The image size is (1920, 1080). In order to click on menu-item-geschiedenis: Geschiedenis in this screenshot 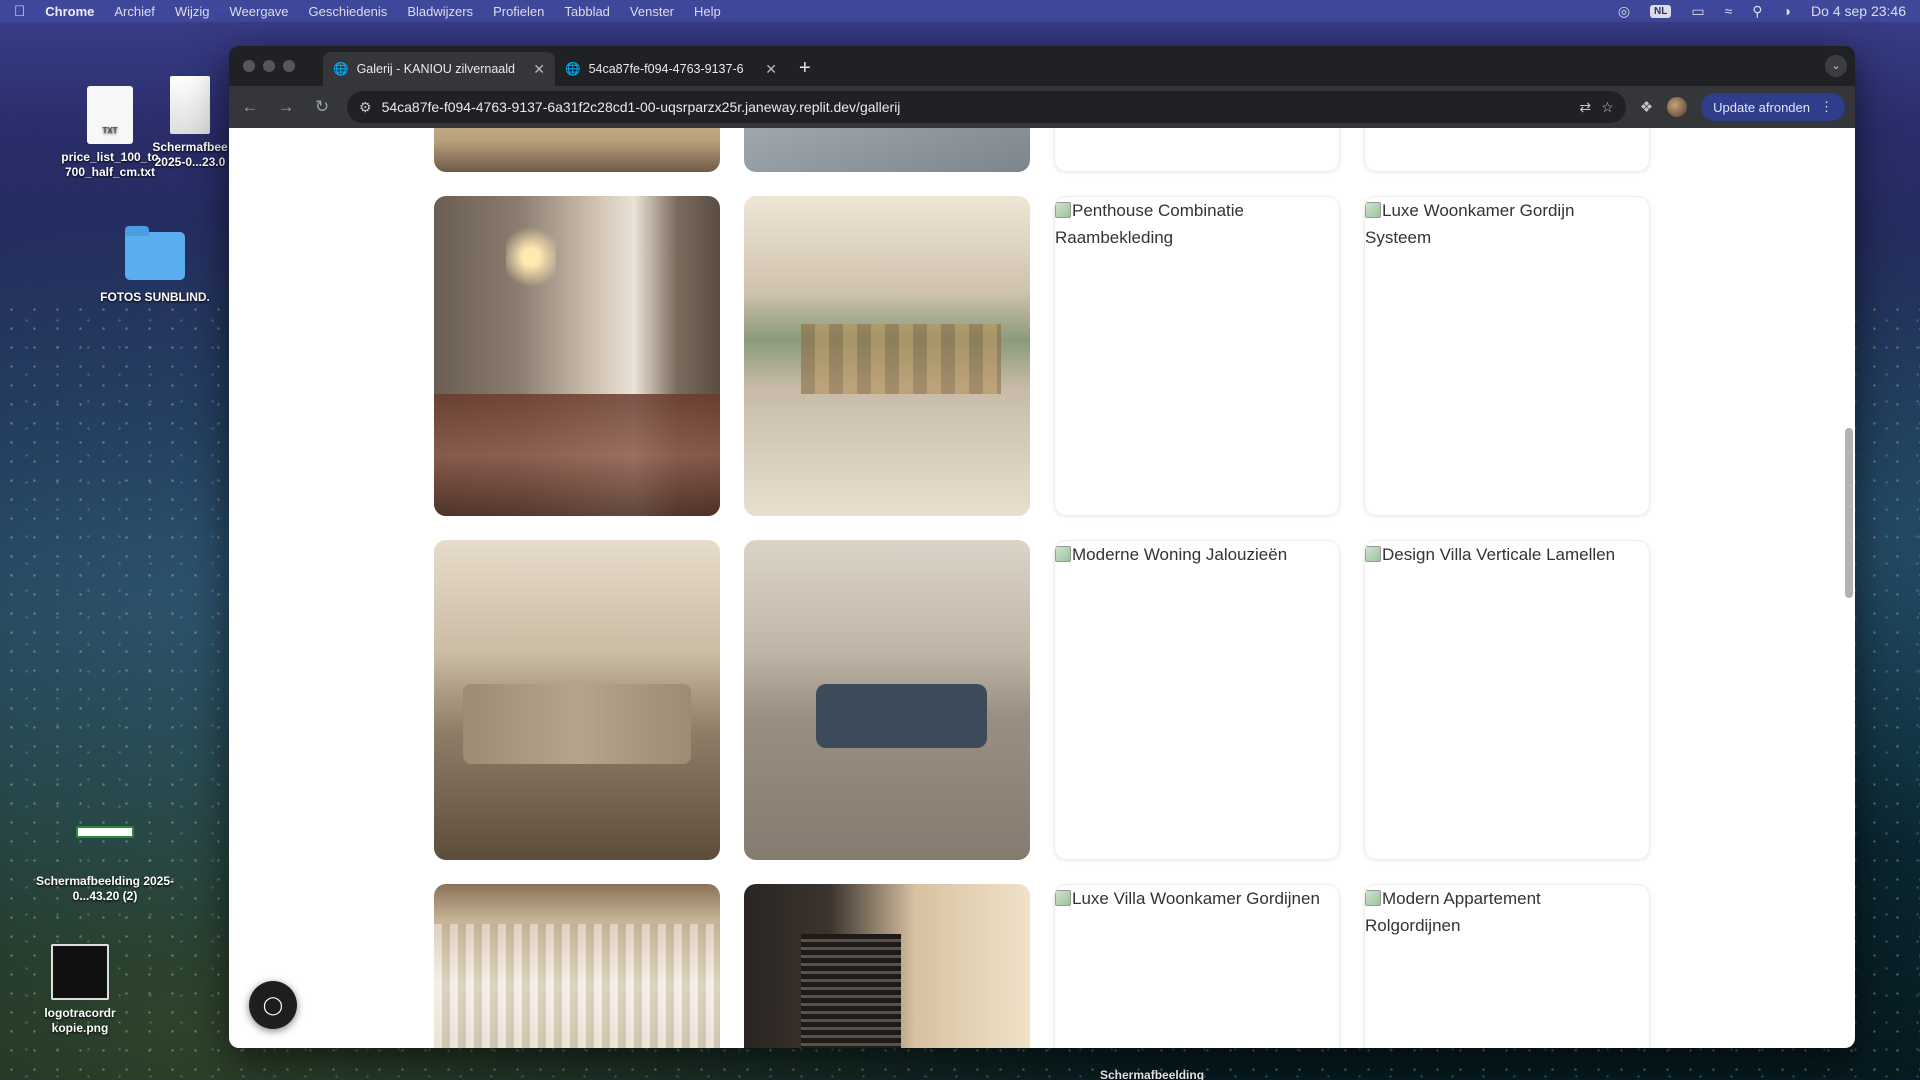, I will do `click(348, 11)`.